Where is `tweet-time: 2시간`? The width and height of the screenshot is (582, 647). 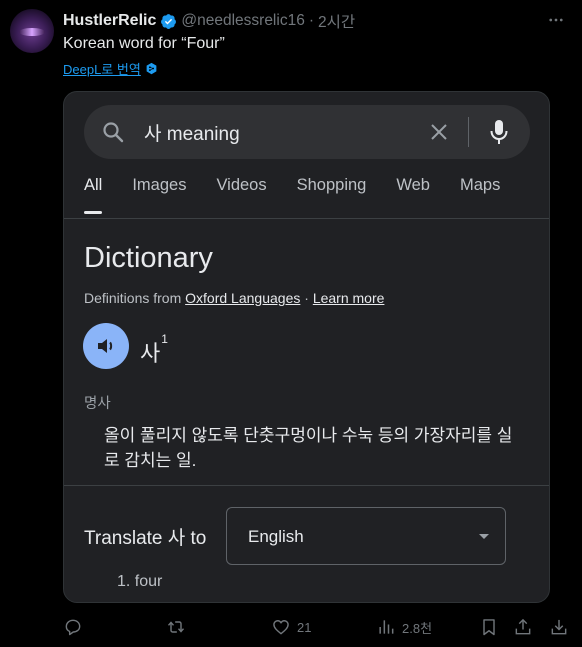 tweet-time: 2시간 is located at coordinates (336, 21).